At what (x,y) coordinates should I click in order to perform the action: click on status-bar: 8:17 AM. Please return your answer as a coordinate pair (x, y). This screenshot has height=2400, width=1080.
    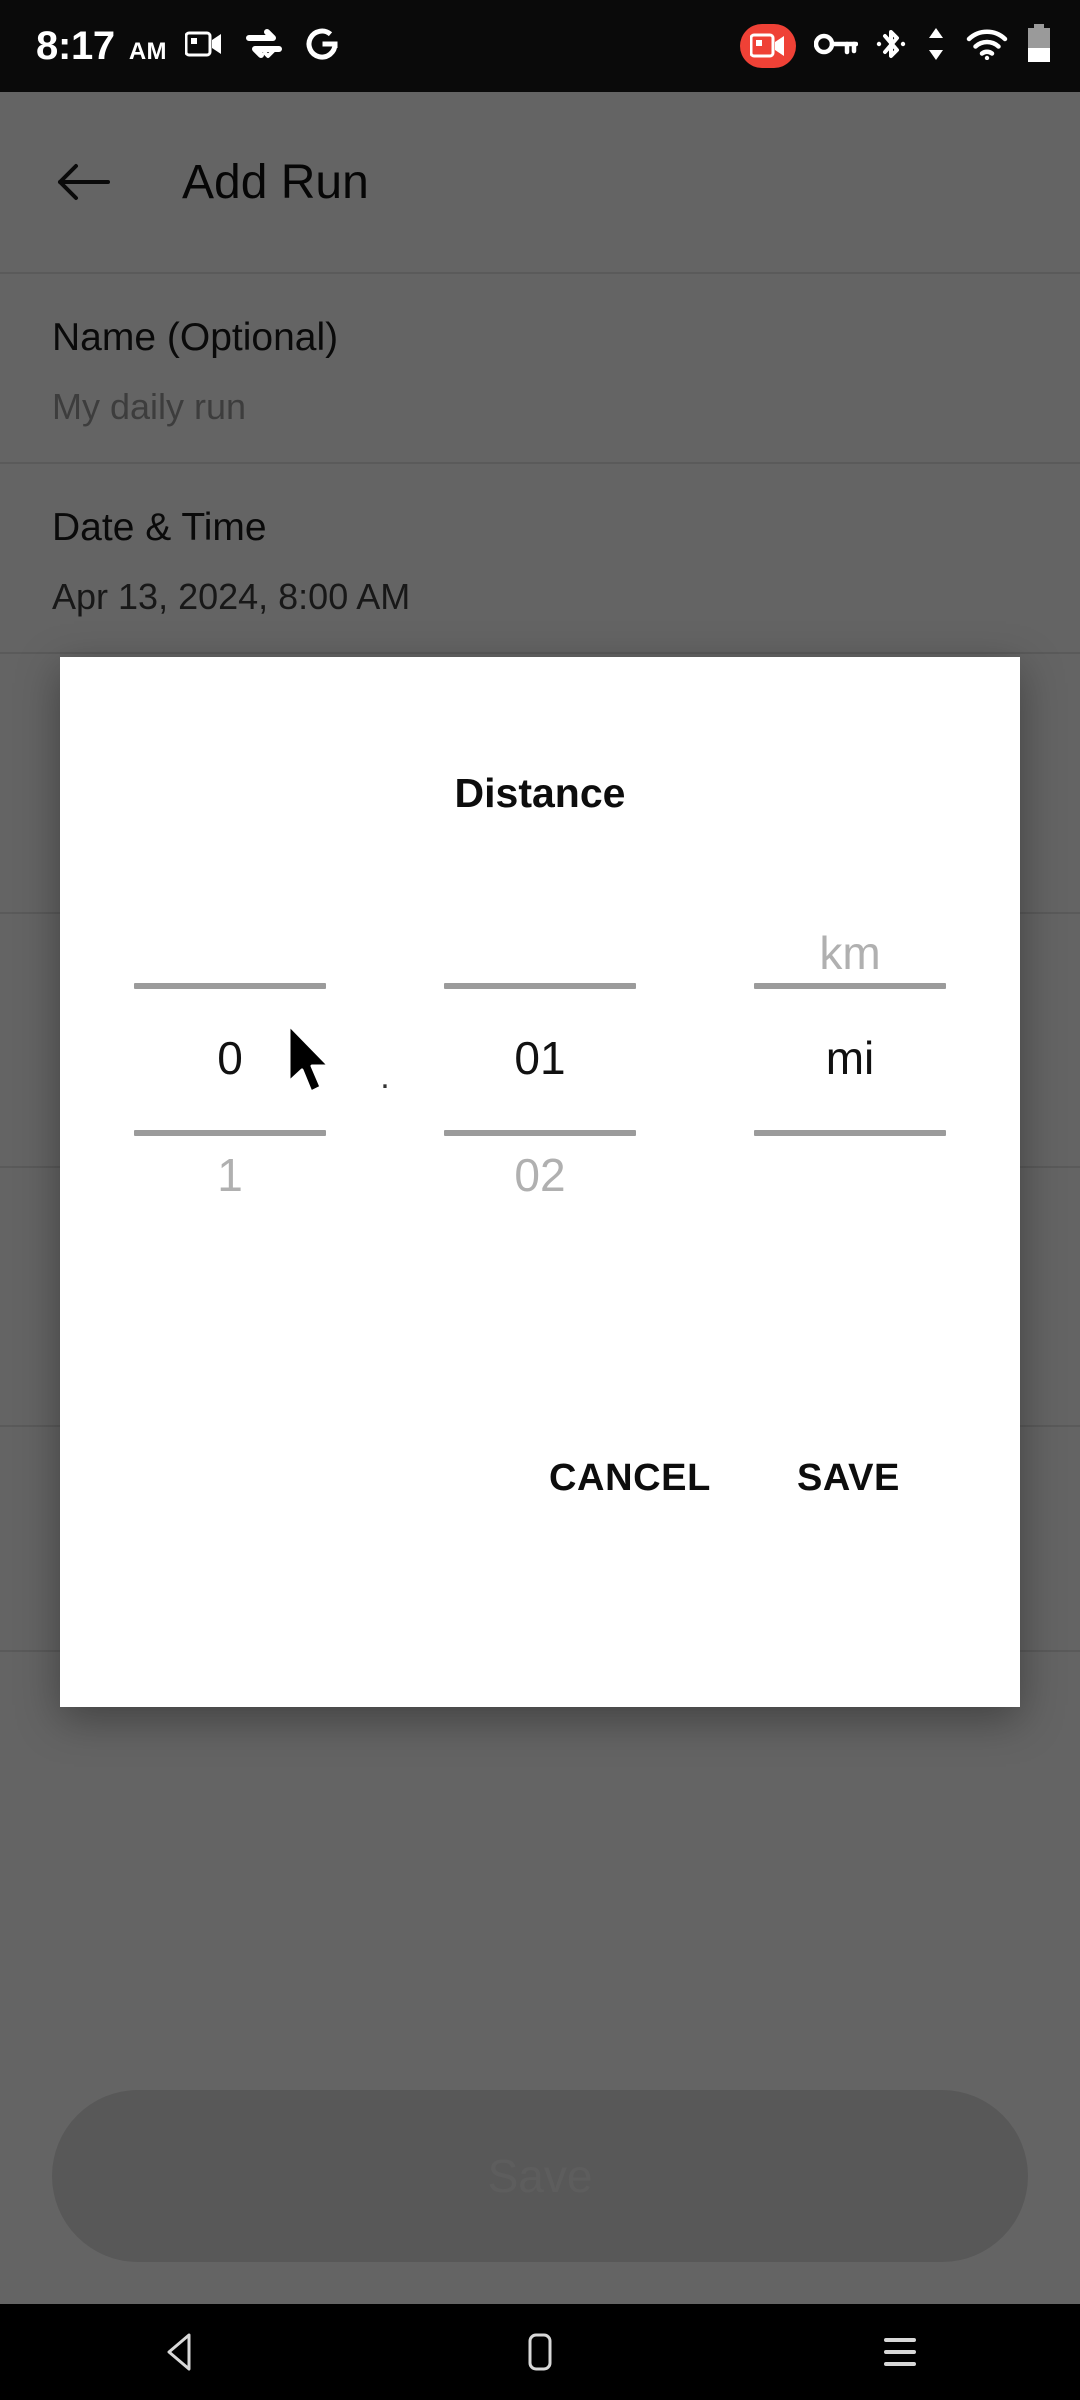
    Looking at the image, I should click on (540, 46).